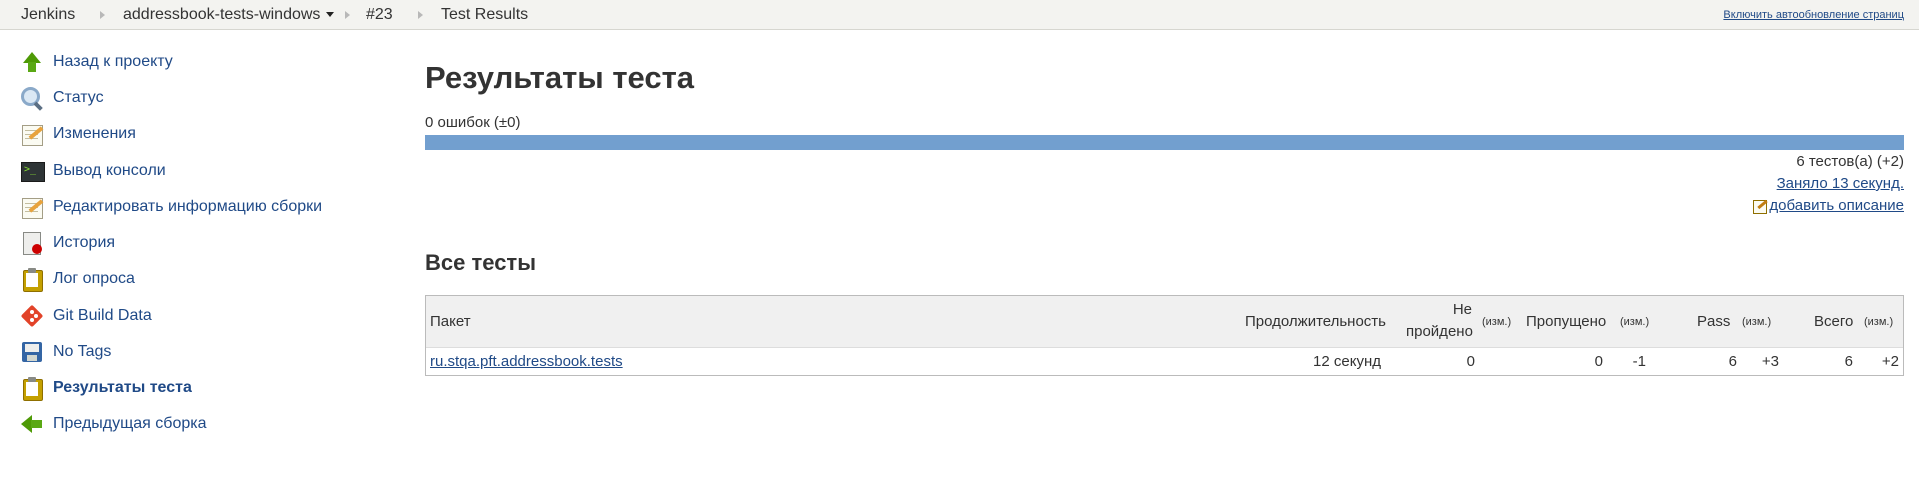  I want to click on add-description-link: добавить описание, so click(1828, 205).